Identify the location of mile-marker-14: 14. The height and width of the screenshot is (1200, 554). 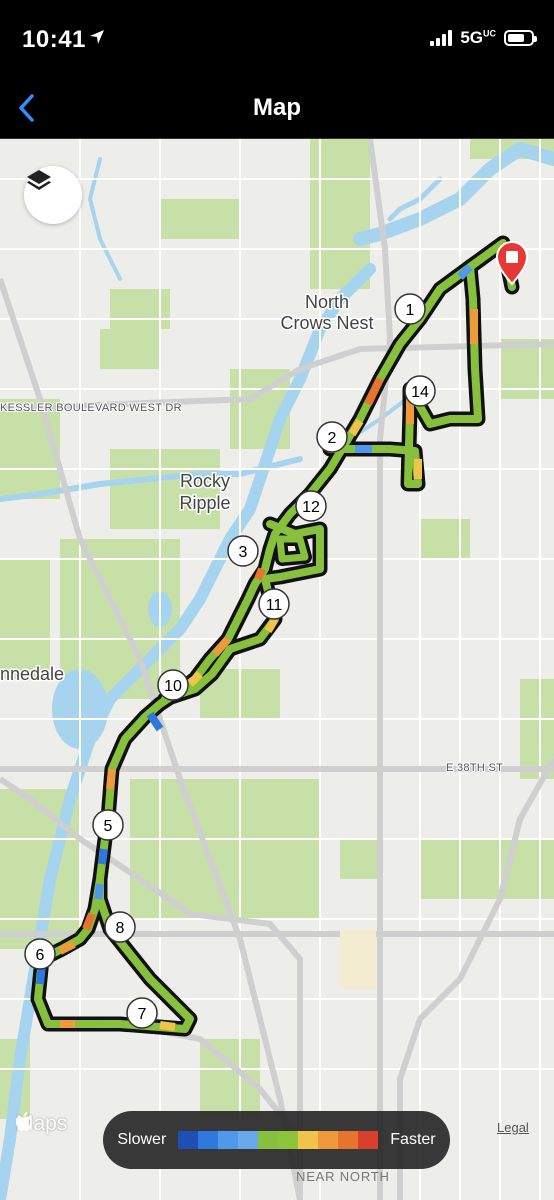
(420, 391).